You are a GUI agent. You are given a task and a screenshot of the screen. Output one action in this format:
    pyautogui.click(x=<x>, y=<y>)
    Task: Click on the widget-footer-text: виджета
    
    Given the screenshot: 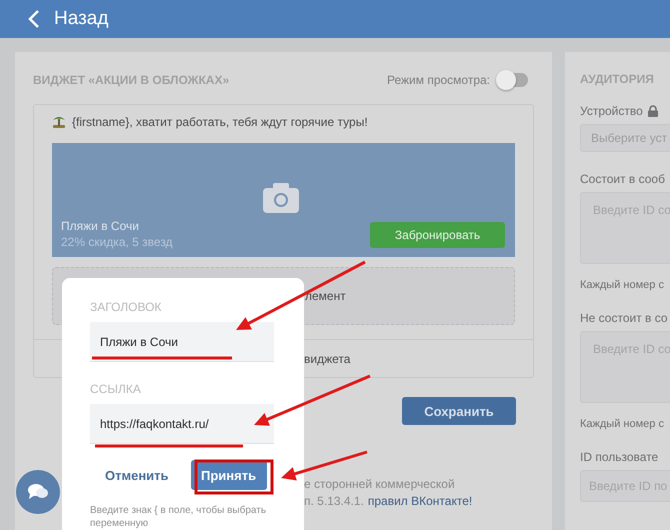 What is the action you would take?
    pyautogui.click(x=327, y=359)
    